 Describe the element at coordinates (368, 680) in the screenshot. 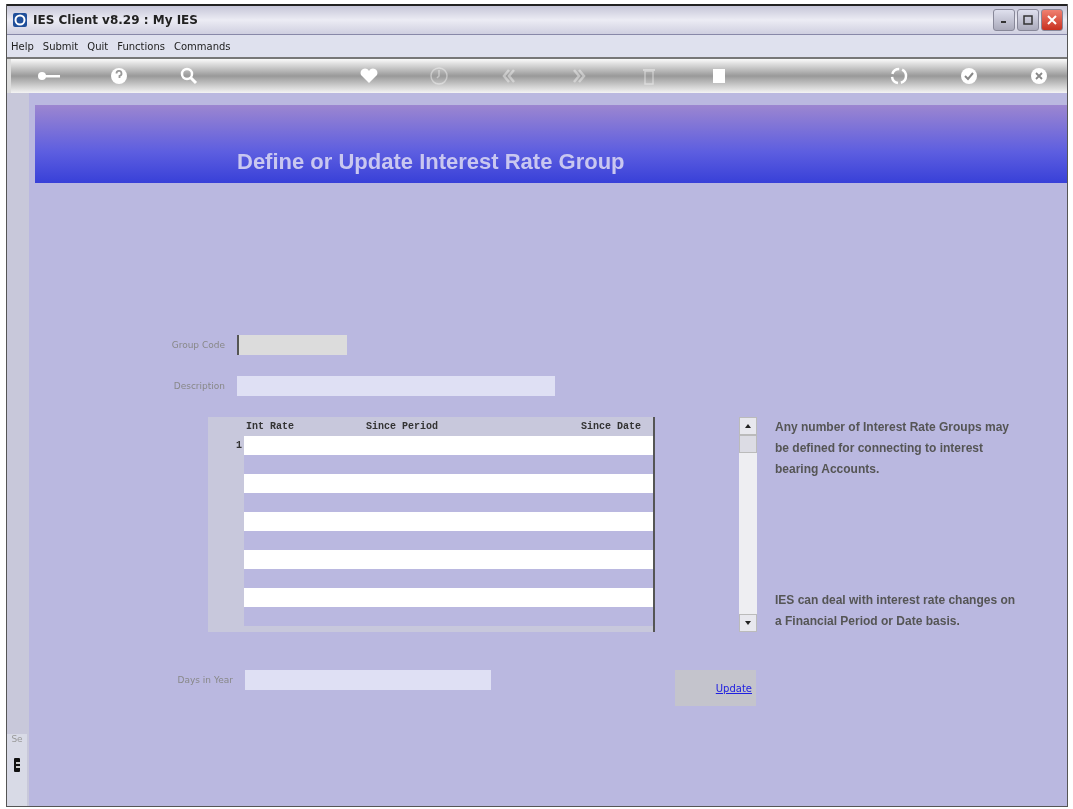

I see `days-in-year-field` at that location.